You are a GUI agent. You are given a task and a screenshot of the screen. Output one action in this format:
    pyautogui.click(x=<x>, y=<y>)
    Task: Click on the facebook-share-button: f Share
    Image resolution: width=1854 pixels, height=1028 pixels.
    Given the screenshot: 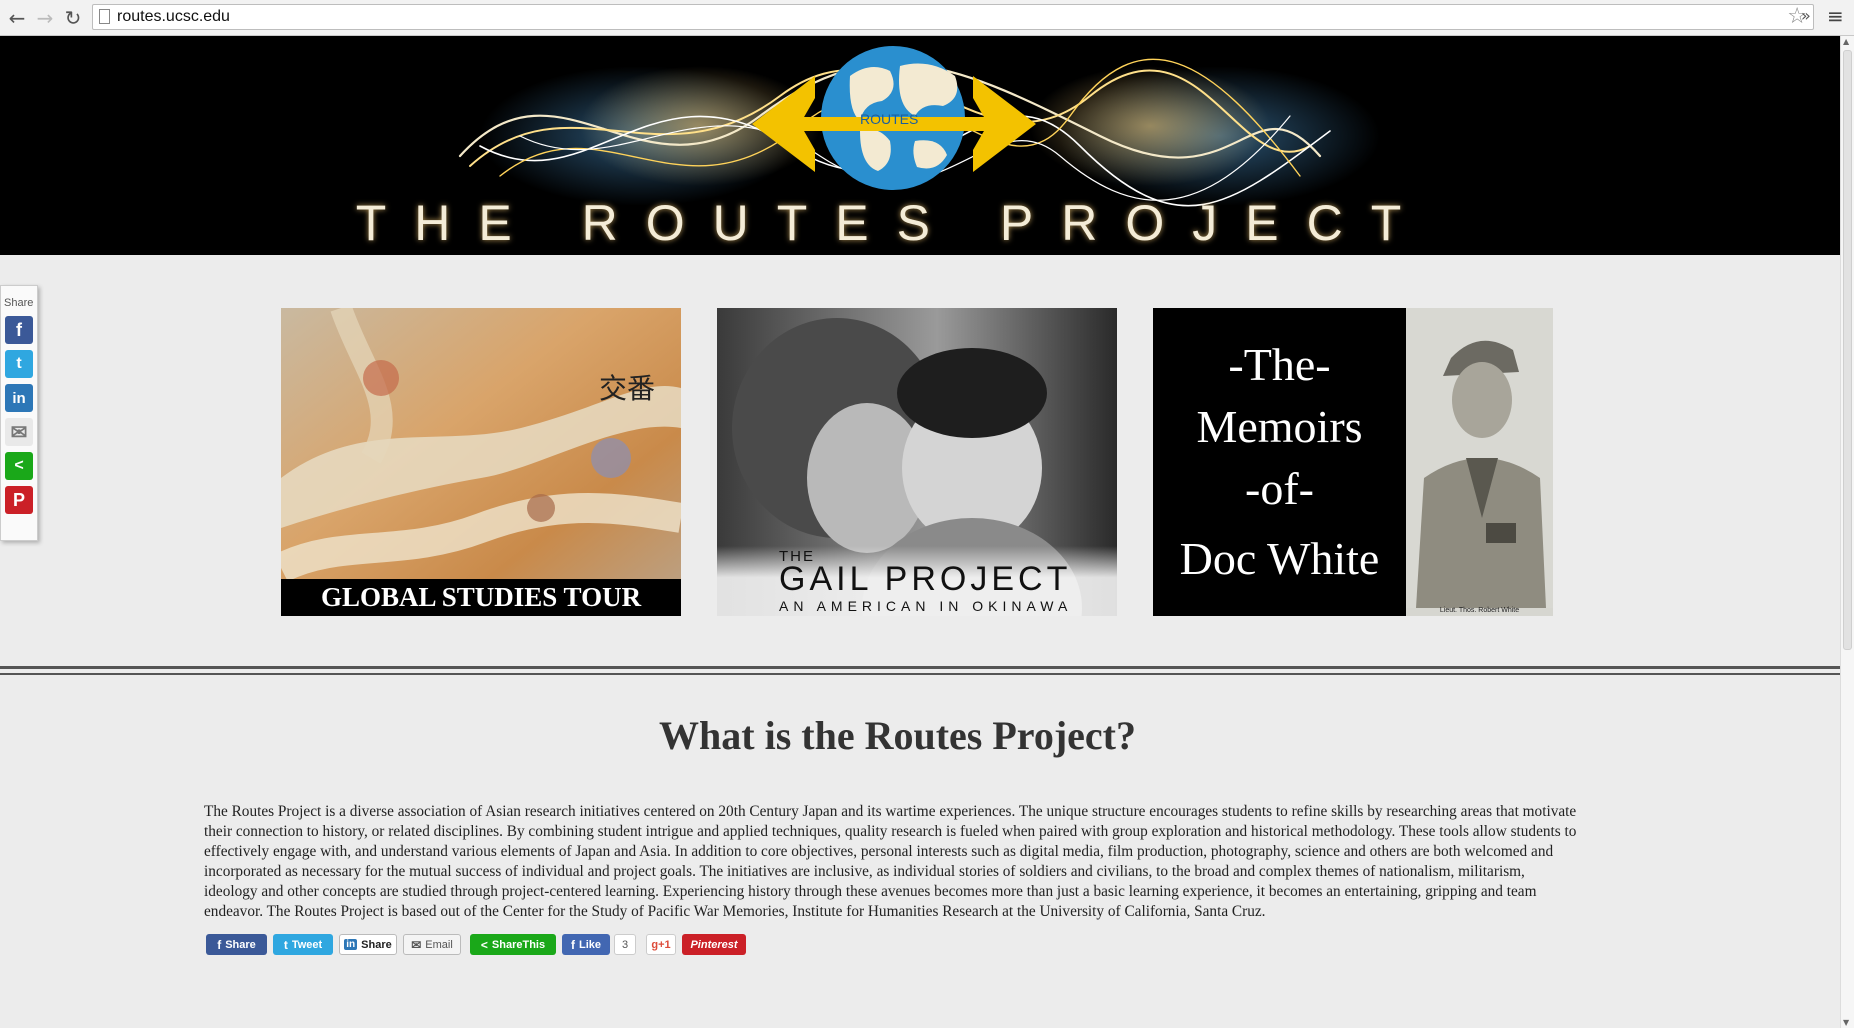 What is the action you would take?
    pyautogui.click(x=236, y=944)
    